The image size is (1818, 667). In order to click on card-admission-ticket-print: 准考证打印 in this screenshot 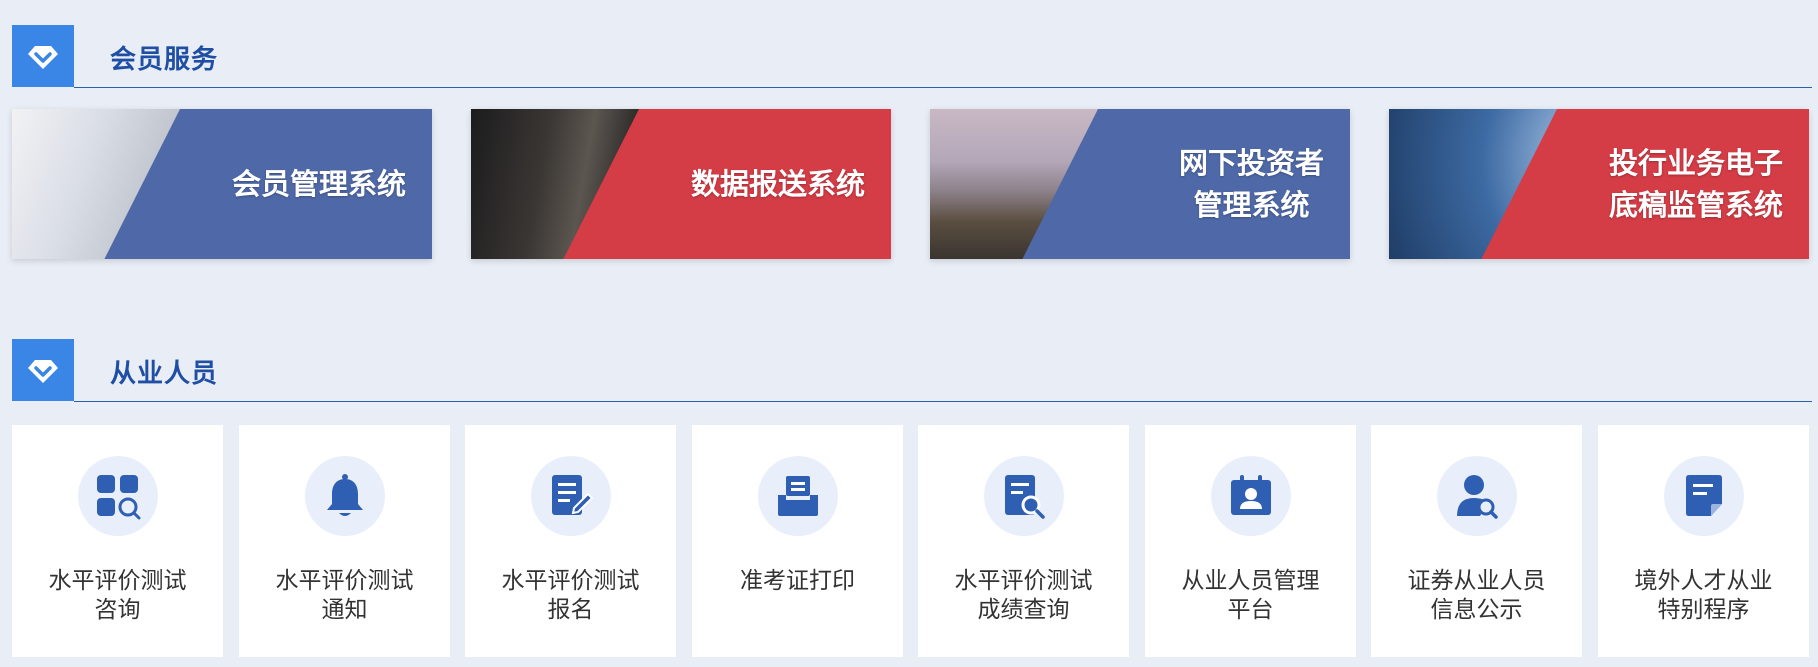, I will do `click(797, 541)`.